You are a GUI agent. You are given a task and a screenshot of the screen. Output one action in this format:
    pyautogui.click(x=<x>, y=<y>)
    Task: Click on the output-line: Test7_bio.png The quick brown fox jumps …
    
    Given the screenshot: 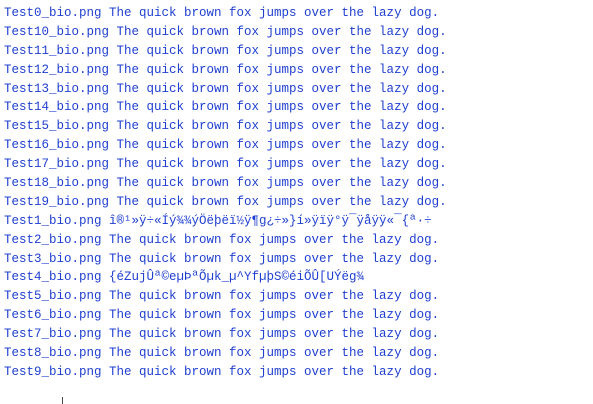 What is the action you would take?
    pyautogui.click(x=222, y=334)
    